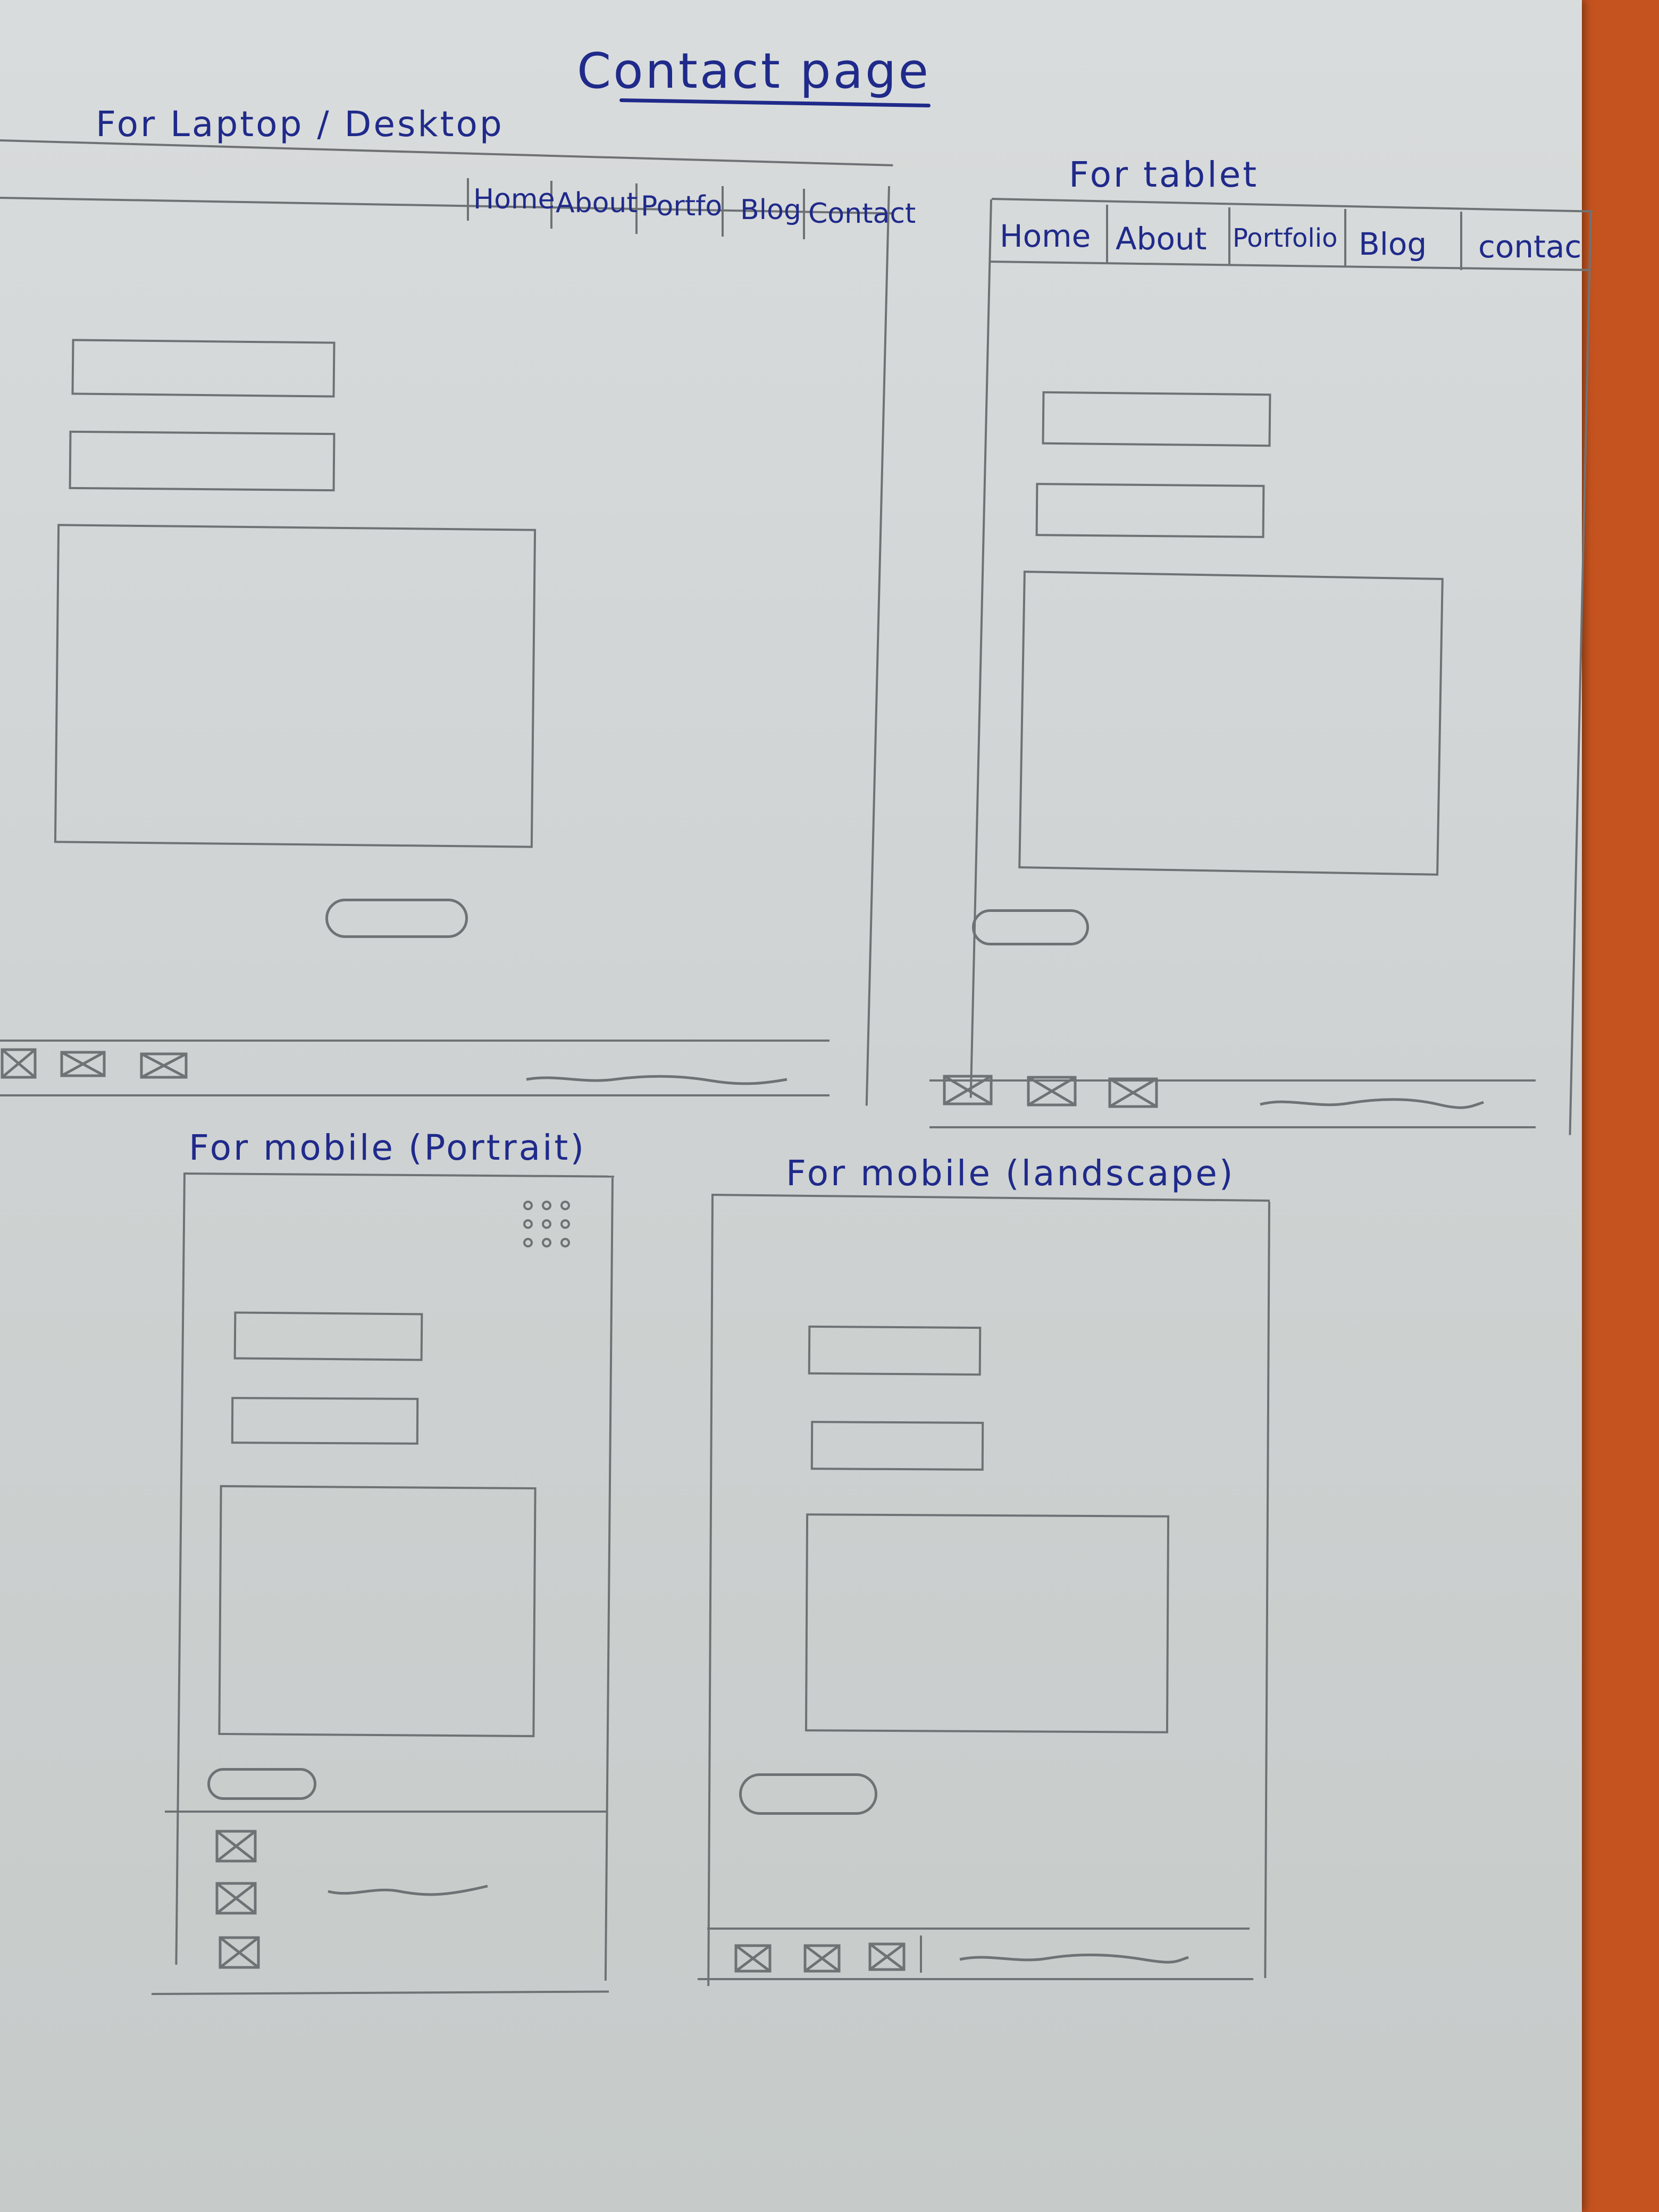 This screenshot has height=2212, width=1659. Describe the element at coordinates (549, 1226) in the screenshot. I see `grid-menu-icon` at that location.